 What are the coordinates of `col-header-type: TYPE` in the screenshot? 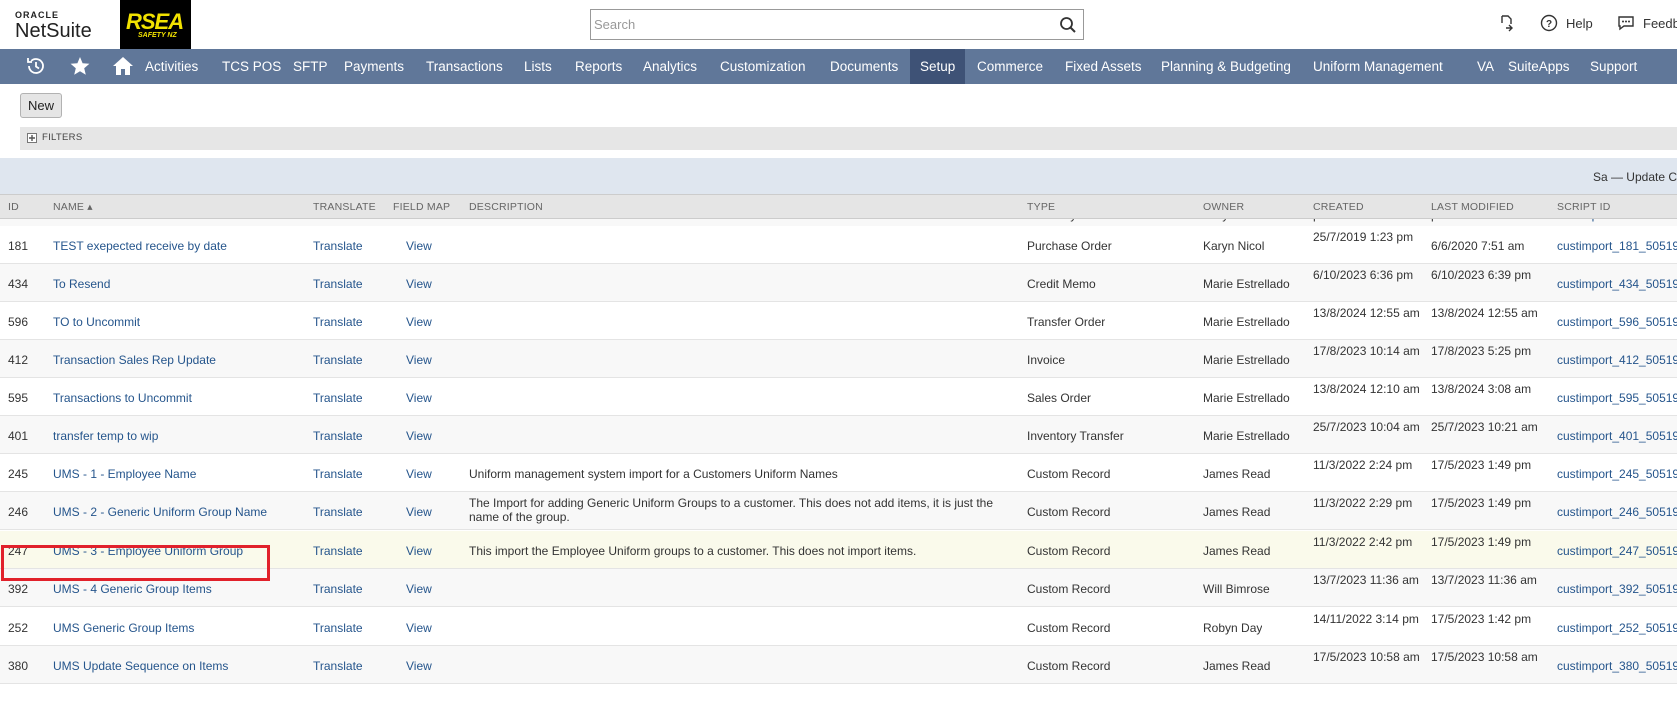 It's located at (1041, 207).